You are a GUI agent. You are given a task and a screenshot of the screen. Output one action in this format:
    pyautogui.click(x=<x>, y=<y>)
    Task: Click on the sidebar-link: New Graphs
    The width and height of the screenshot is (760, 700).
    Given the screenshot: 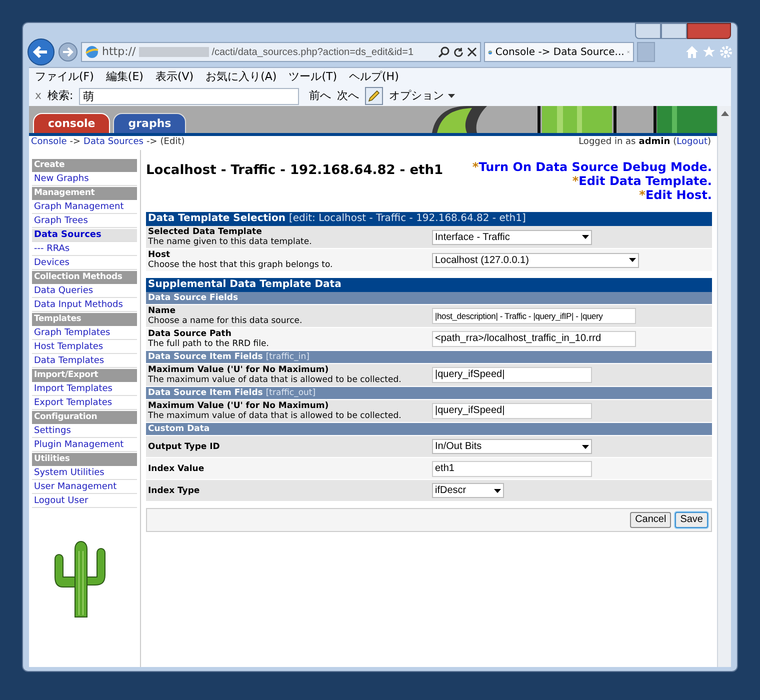 What is the action you would take?
    pyautogui.click(x=84, y=179)
    